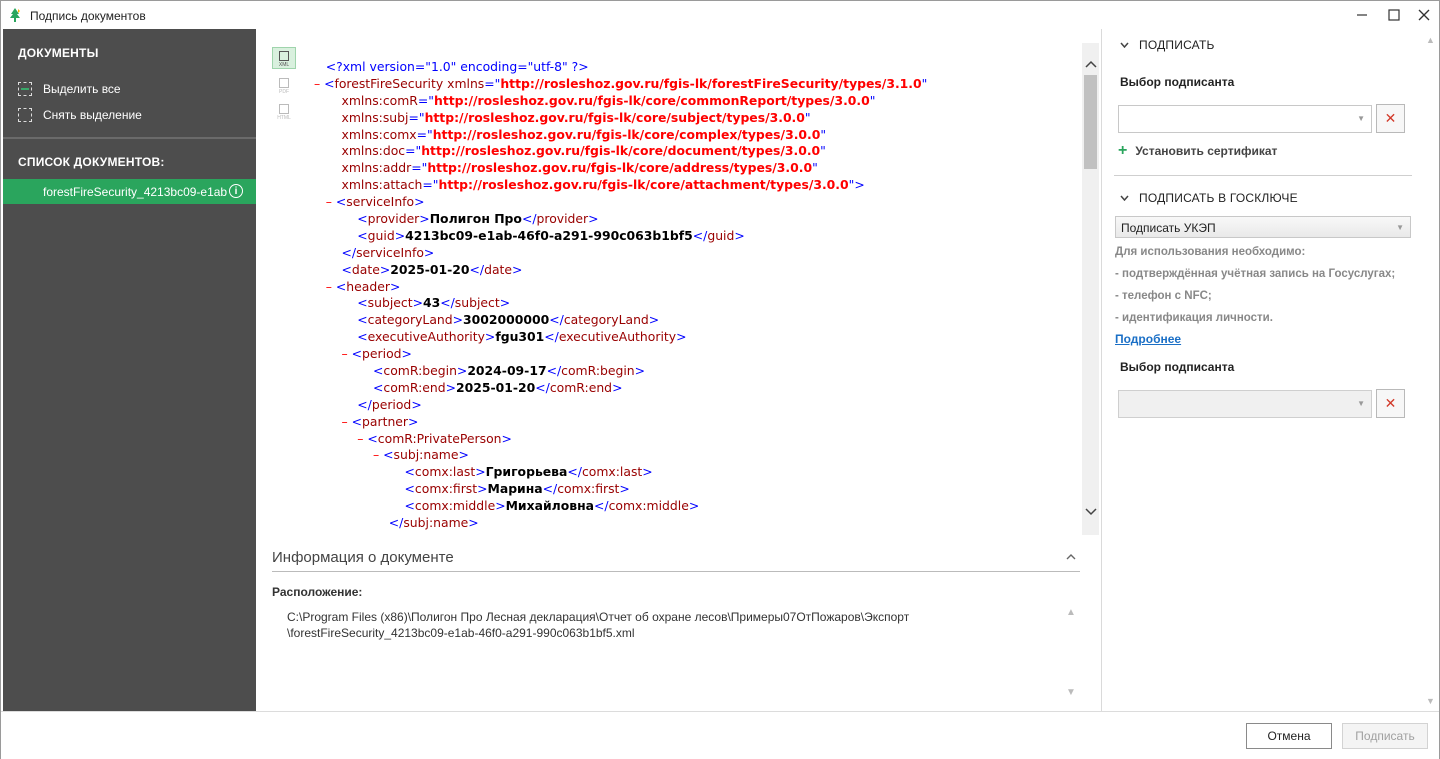  Describe the element at coordinates (1123, 150) in the screenshot. I see `plus-icon: +` at that location.